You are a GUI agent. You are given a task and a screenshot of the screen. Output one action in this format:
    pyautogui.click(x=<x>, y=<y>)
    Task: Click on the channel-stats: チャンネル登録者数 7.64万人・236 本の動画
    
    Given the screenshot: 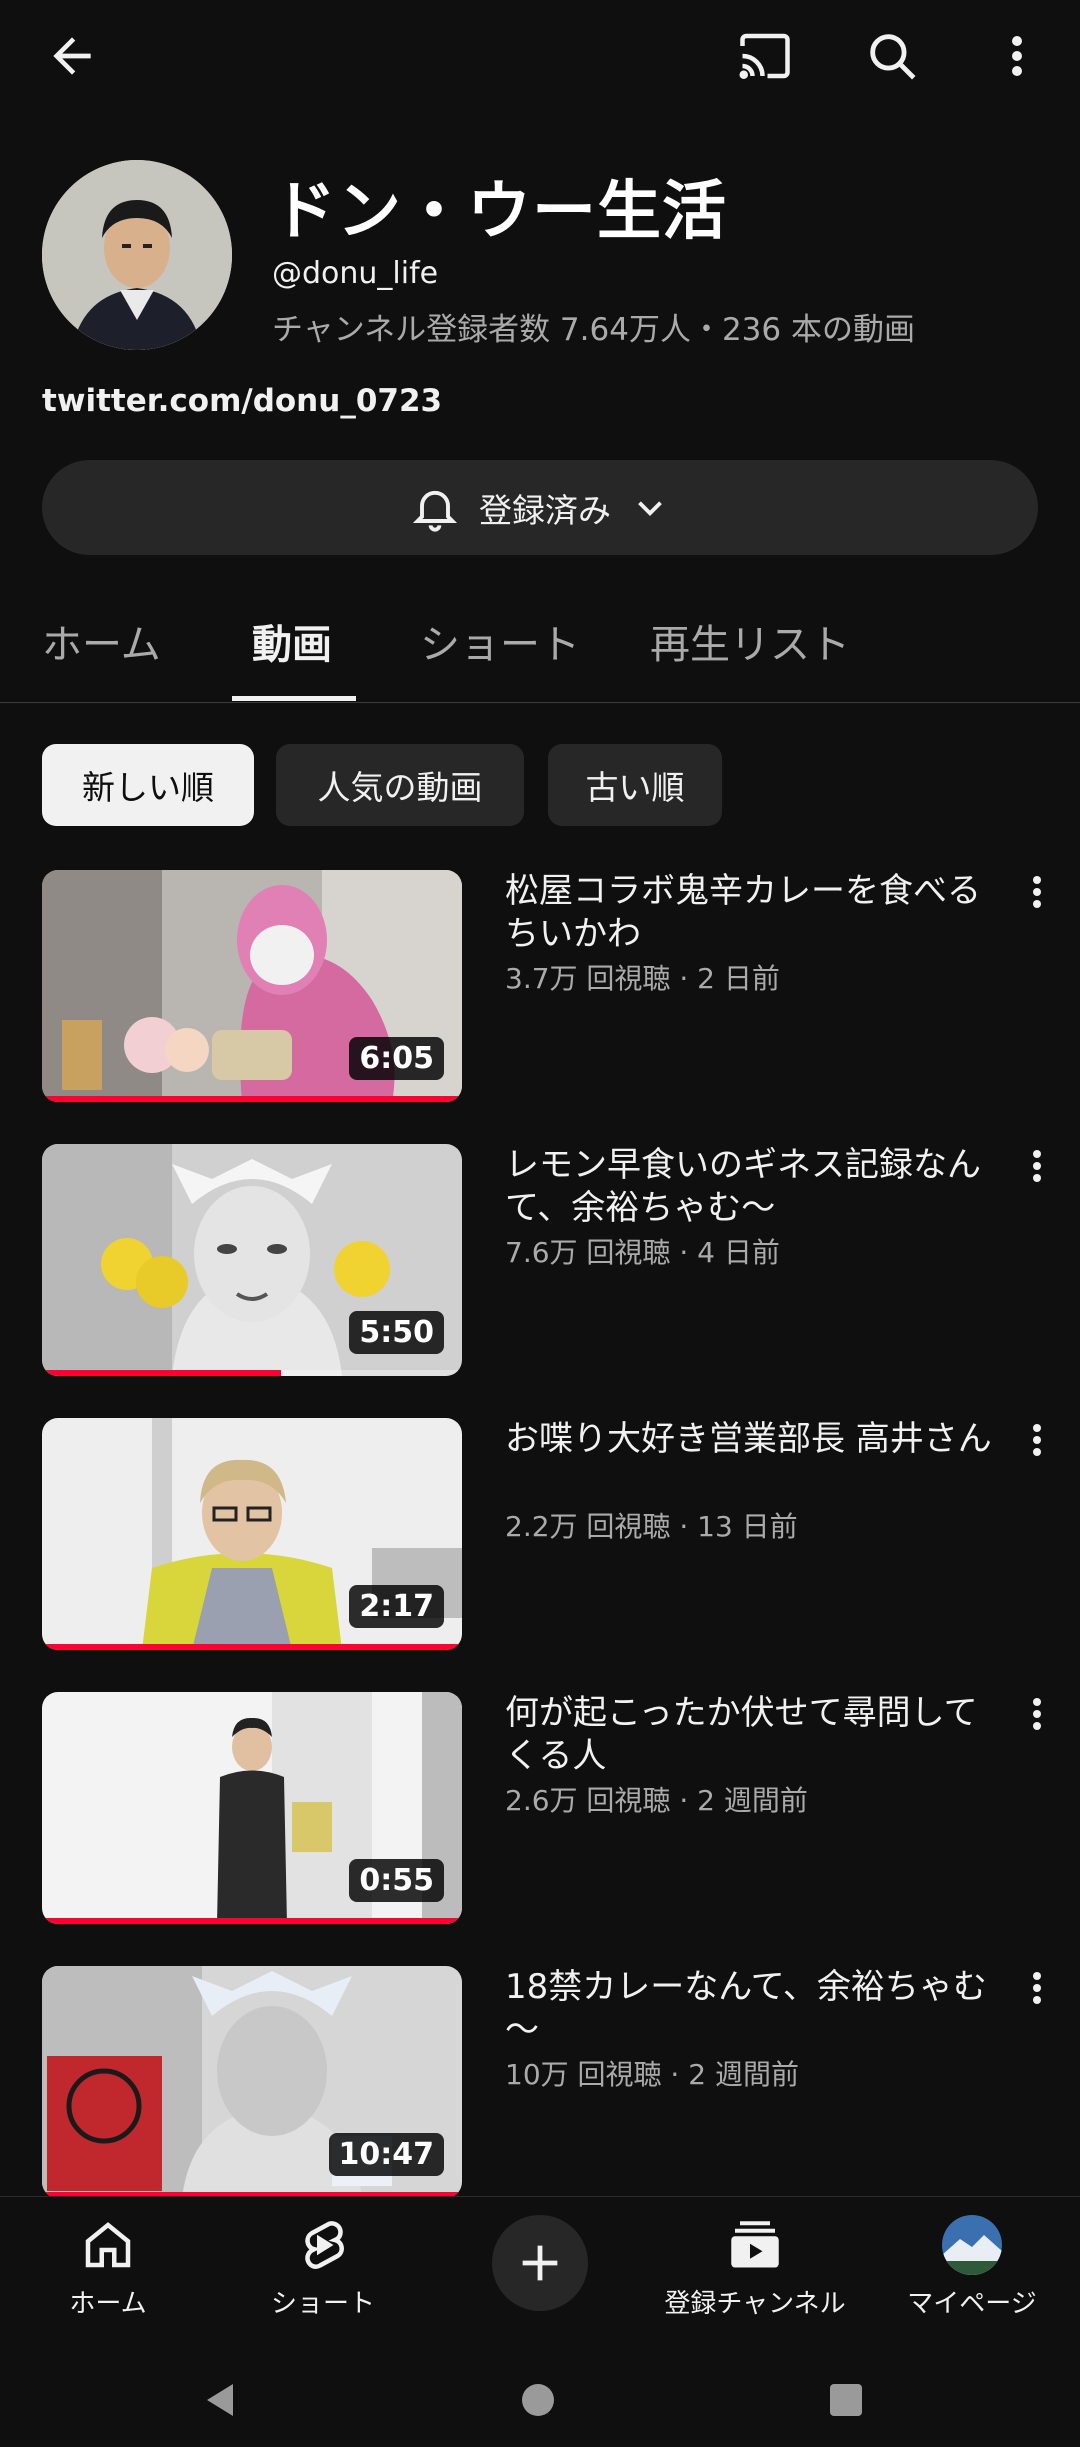 What is the action you would take?
    pyautogui.click(x=593, y=330)
    